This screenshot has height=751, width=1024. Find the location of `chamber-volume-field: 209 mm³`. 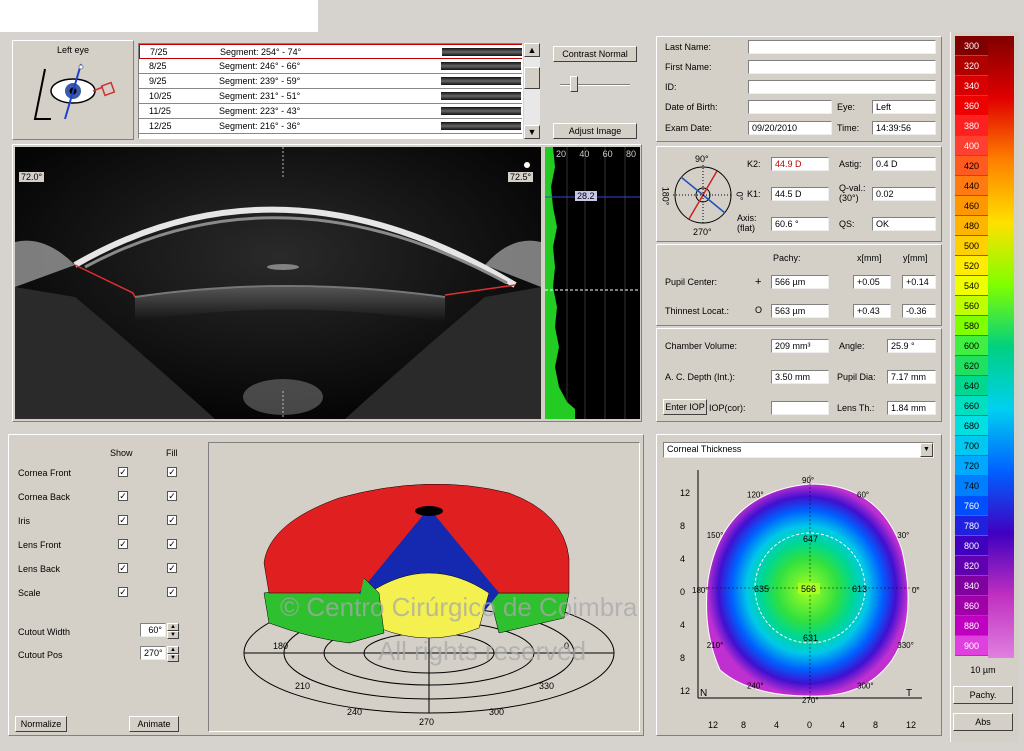

chamber-volume-field: 209 mm³ is located at coordinates (800, 346).